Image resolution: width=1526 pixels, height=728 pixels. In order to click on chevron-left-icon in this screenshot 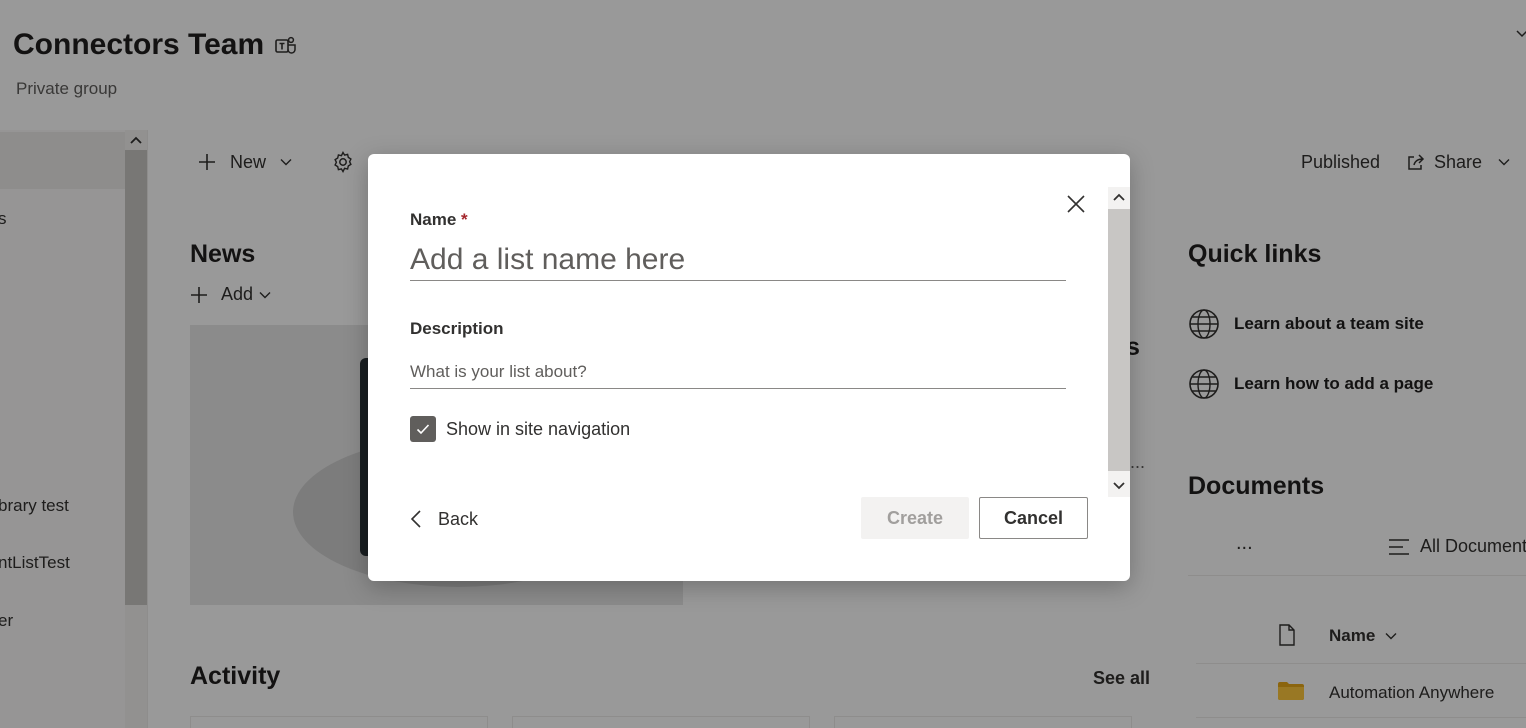, I will do `click(415, 519)`.